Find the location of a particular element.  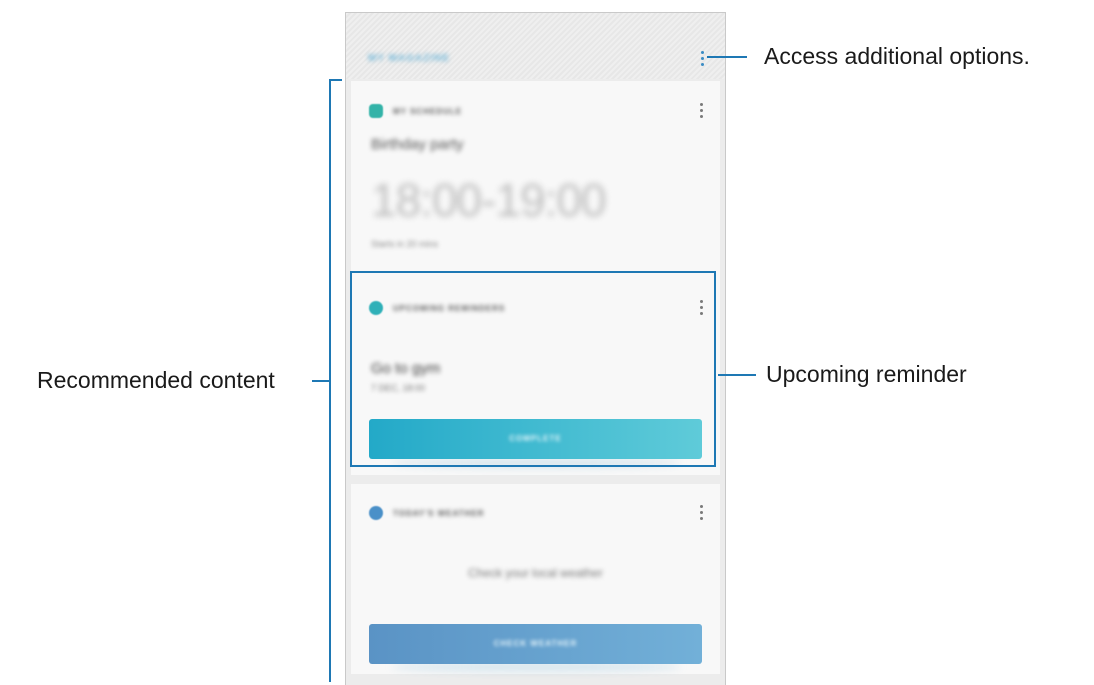

schedule-card-label: MY SCHEDULE is located at coordinates (428, 111).